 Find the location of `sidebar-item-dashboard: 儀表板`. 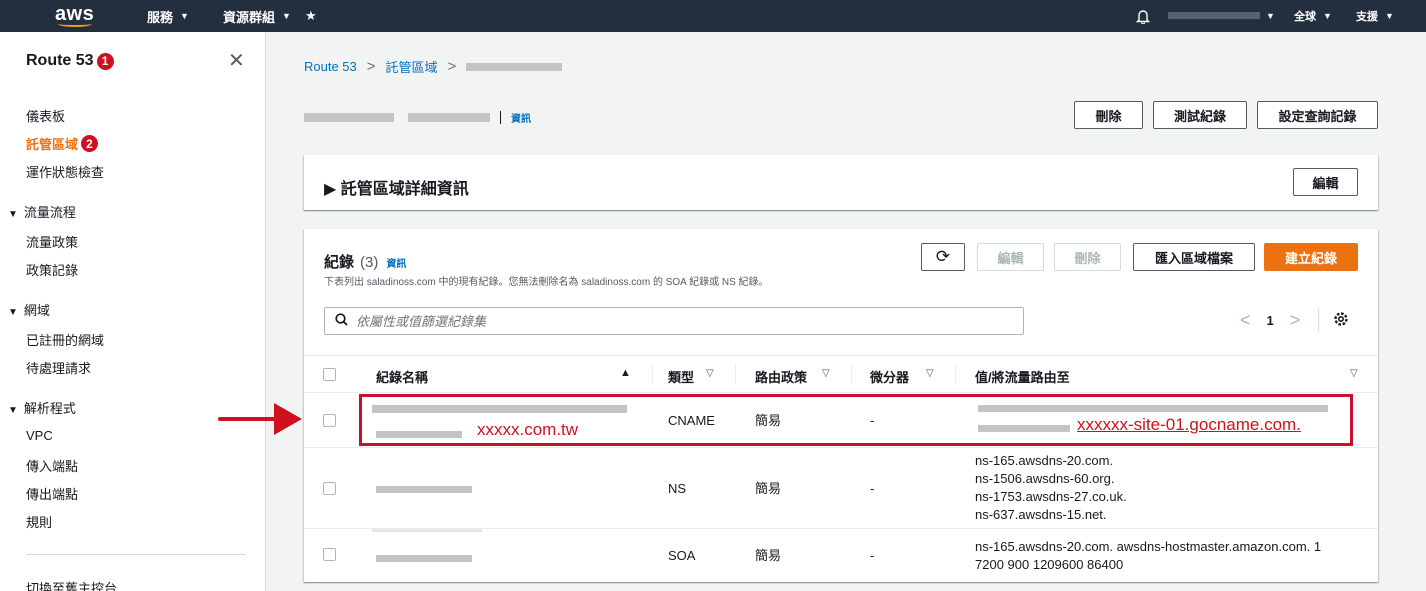

sidebar-item-dashboard: 儀表板 is located at coordinates (45, 115).